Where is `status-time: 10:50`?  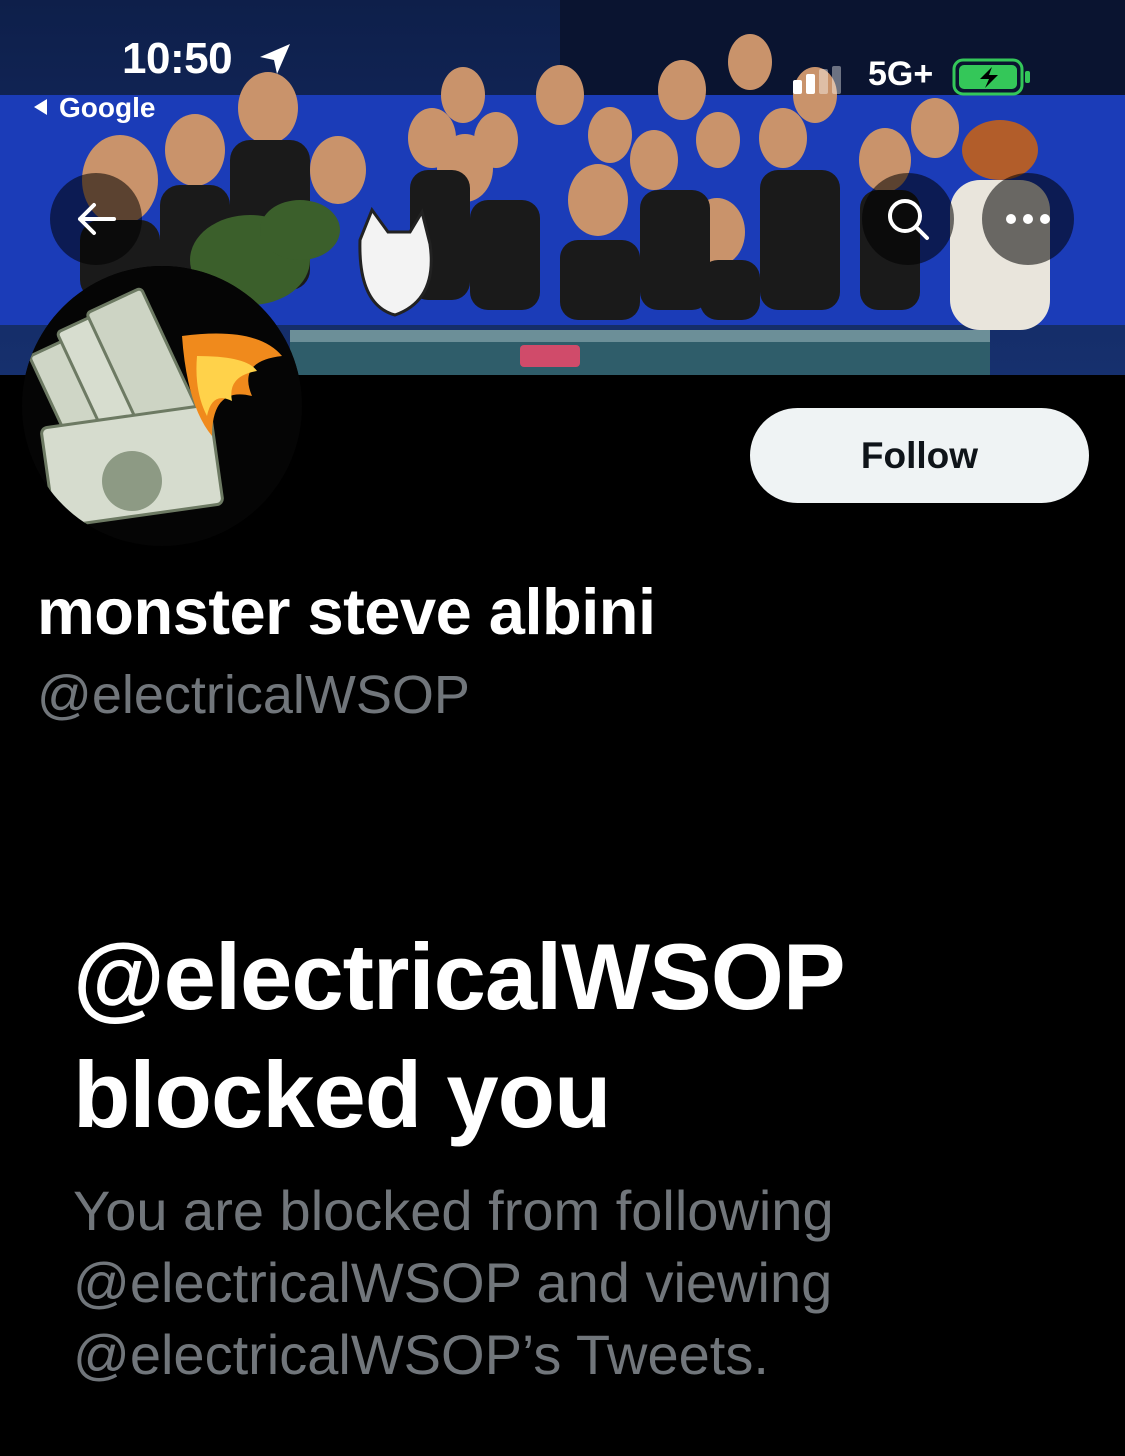
status-time: 10:50 is located at coordinates (177, 58).